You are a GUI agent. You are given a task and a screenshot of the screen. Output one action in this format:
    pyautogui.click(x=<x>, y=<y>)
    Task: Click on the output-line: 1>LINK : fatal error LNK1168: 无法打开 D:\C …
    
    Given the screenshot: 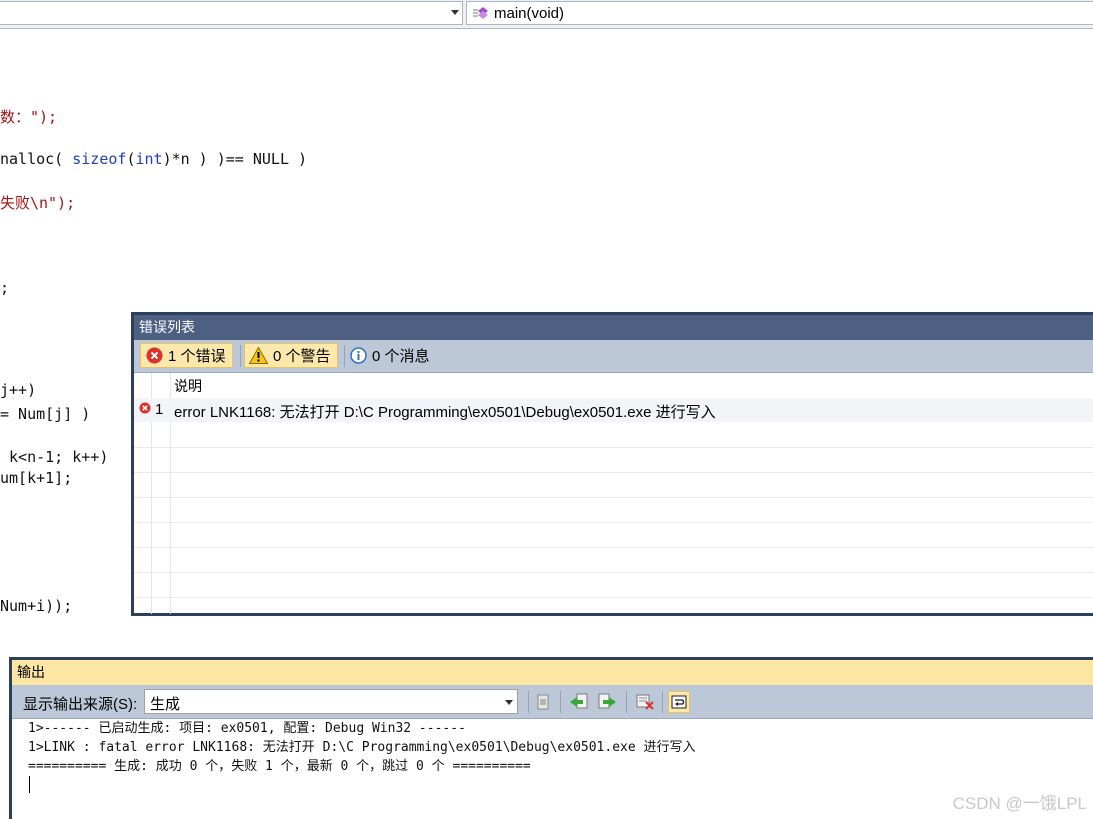 What is the action you would take?
    pyautogui.click(x=362, y=747)
    